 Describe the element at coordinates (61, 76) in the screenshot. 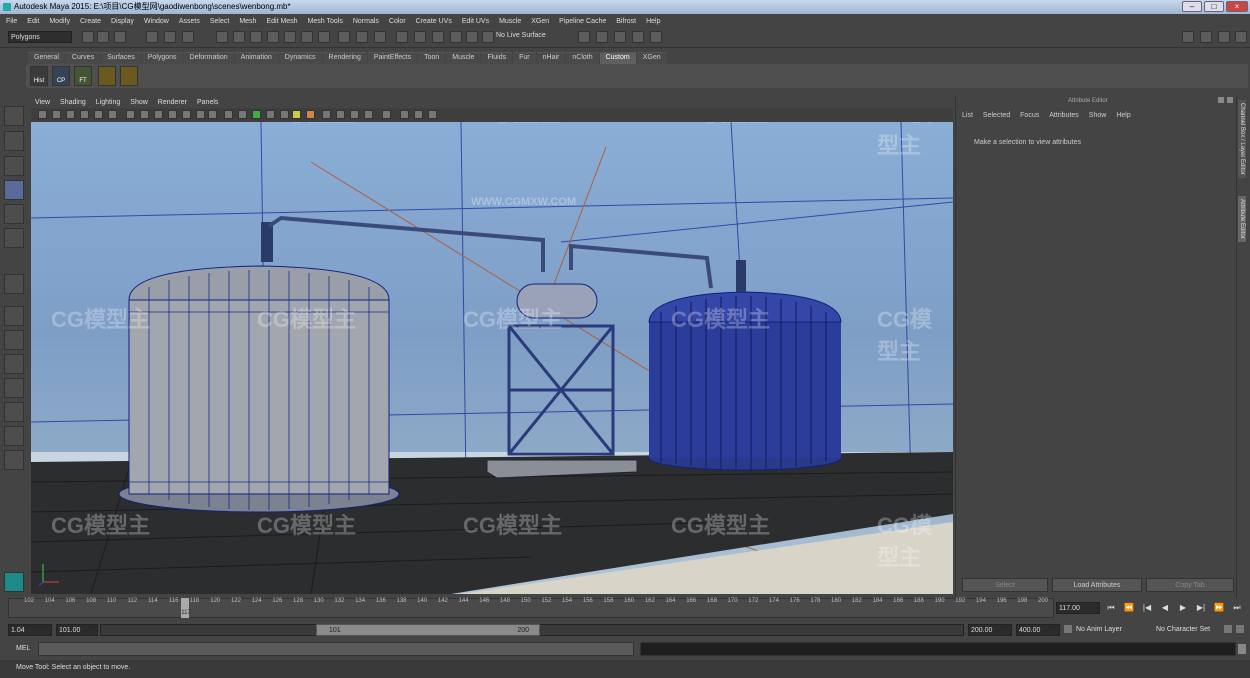

I see `shelf-cp-button: CP` at that location.